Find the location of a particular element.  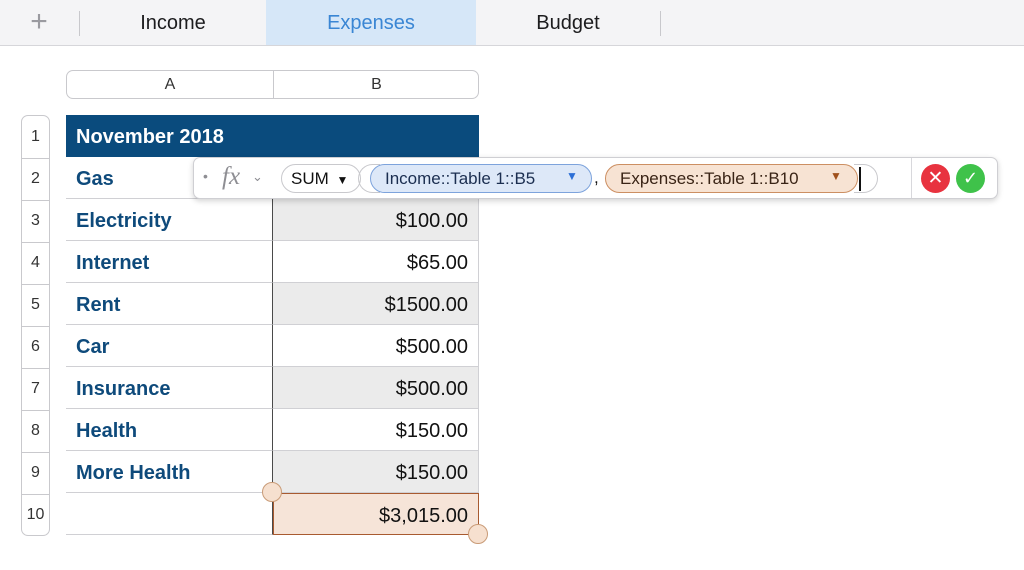

cell-b9: $150.00 is located at coordinates (376, 472).